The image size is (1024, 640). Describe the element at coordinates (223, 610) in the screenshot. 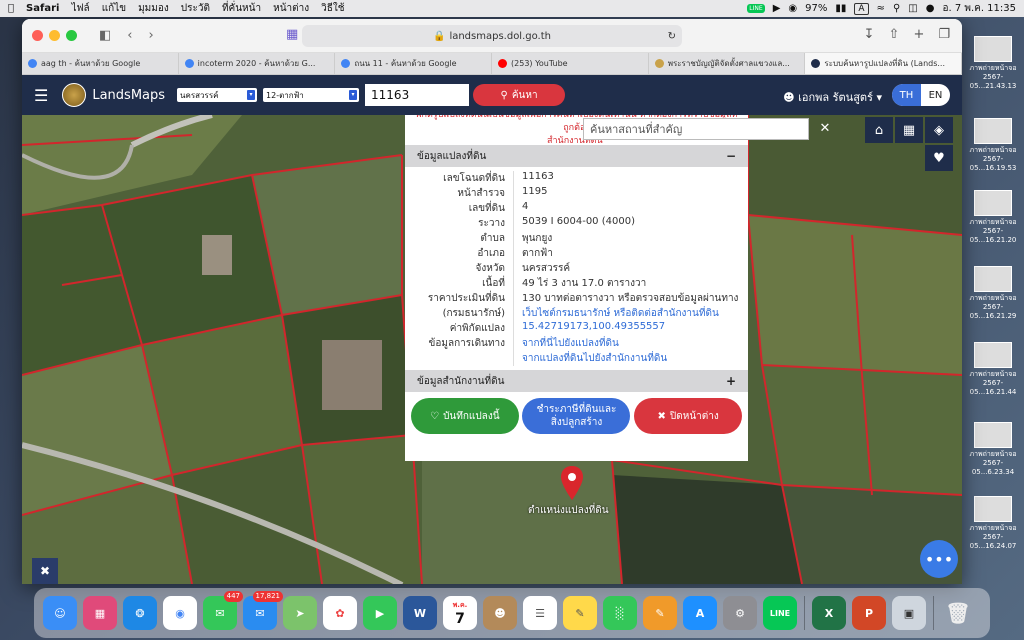

I see `messages-app-icon: ✉ 447` at that location.